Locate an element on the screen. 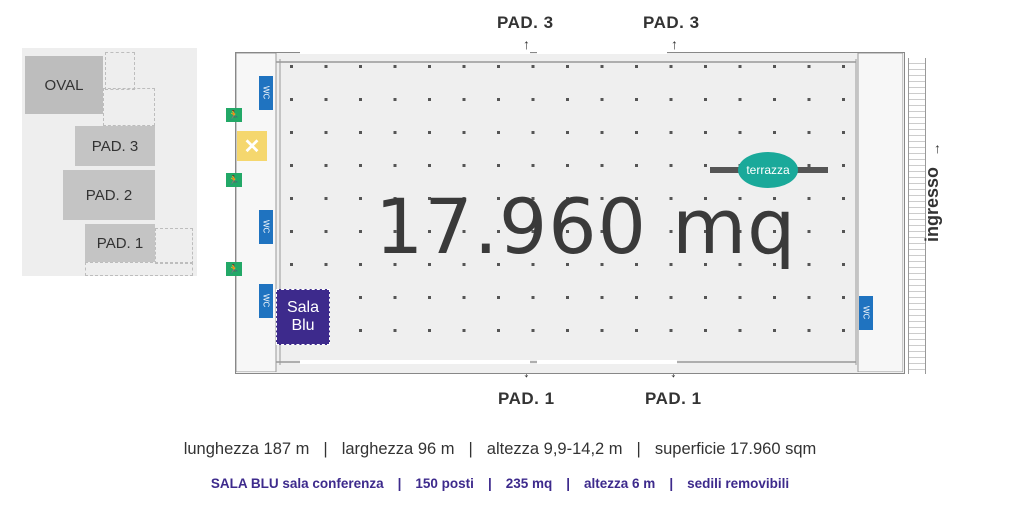 Image resolution: width=1024 pixels, height=513 pixels. pad3-right-label: PAD. 3 is located at coordinates (671, 22).